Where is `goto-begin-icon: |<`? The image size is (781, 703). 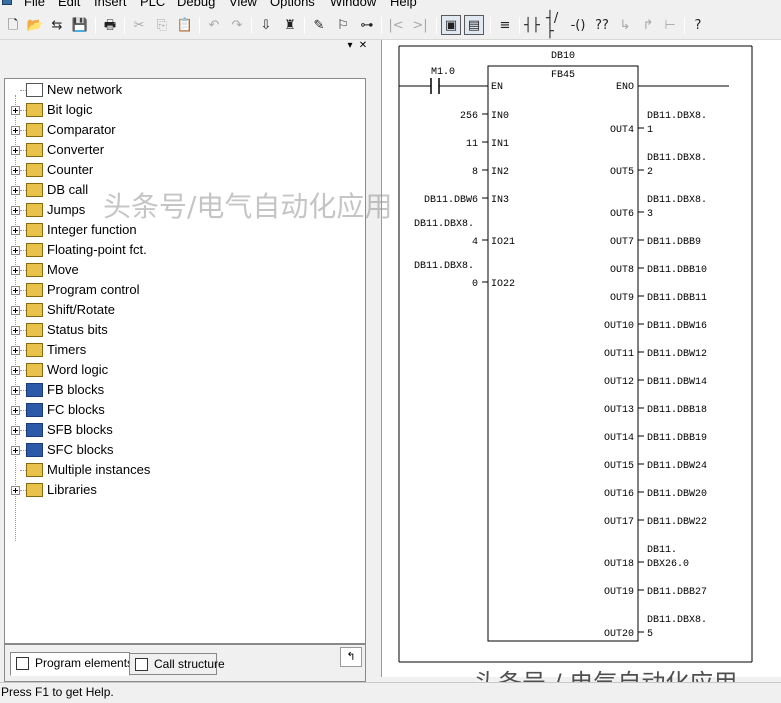 goto-begin-icon: |< is located at coordinates (396, 25).